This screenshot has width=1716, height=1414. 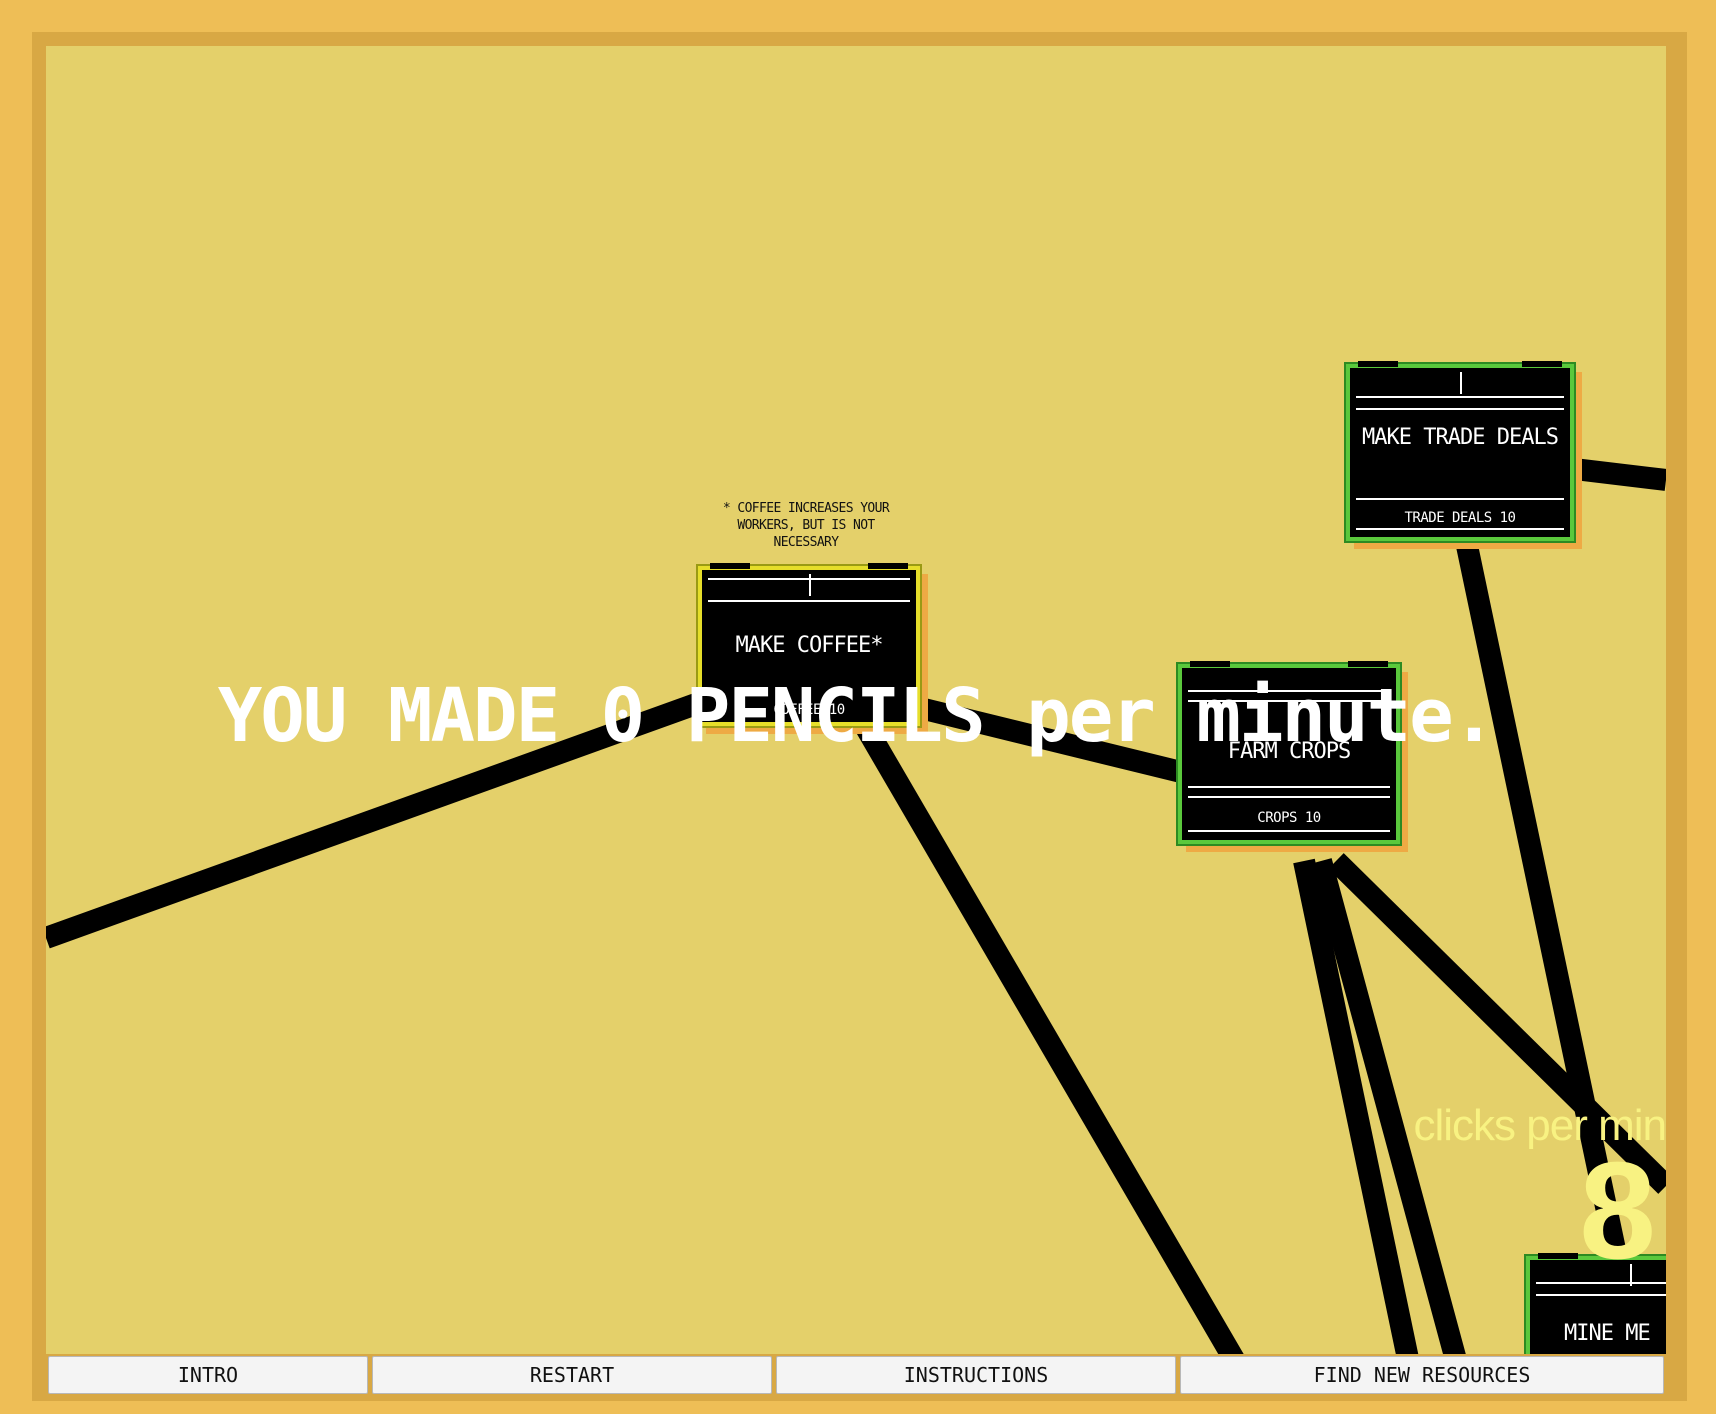 What do you see at coordinates (1460, 437) in the screenshot?
I see `make-trade-deals-title: MAKE TRADE DEALS` at bounding box center [1460, 437].